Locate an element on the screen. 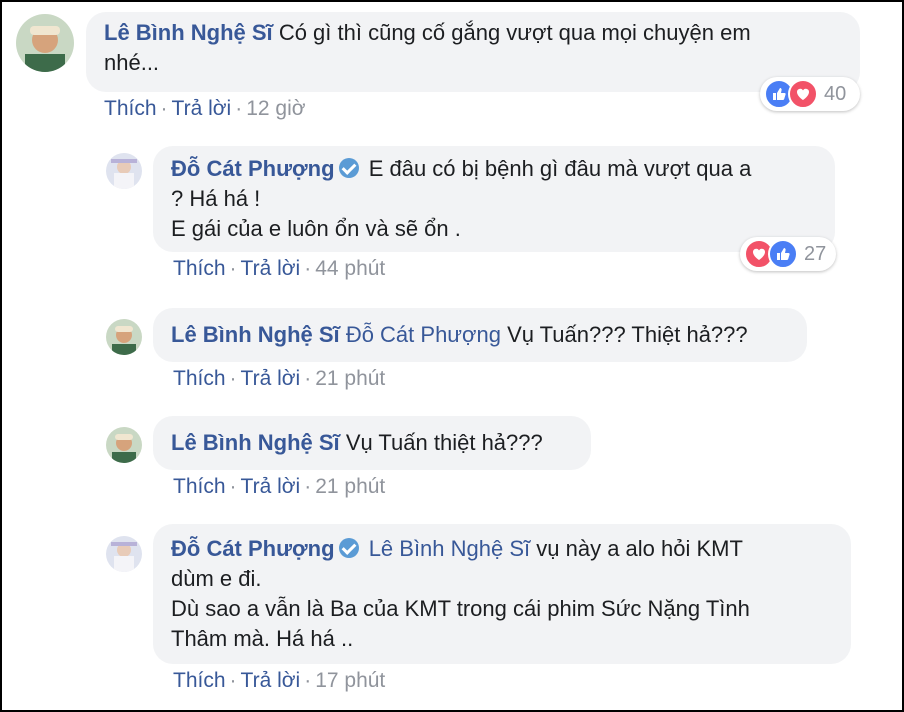  mention-link: Đỗ Cát Phượng is located at coordinates (423, 334).